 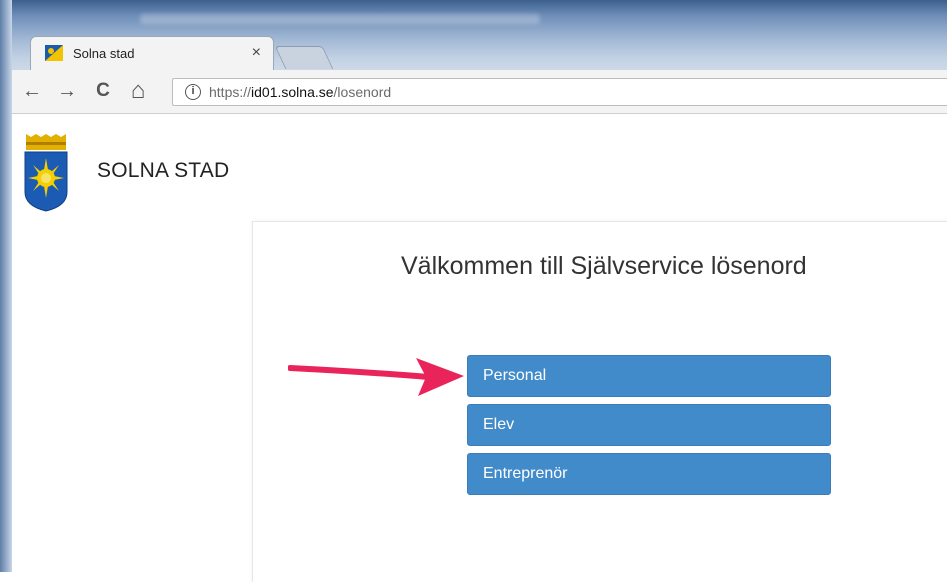 I want to click on tab-solna-stad: Solna stad ×, so click(x=152, y=53).